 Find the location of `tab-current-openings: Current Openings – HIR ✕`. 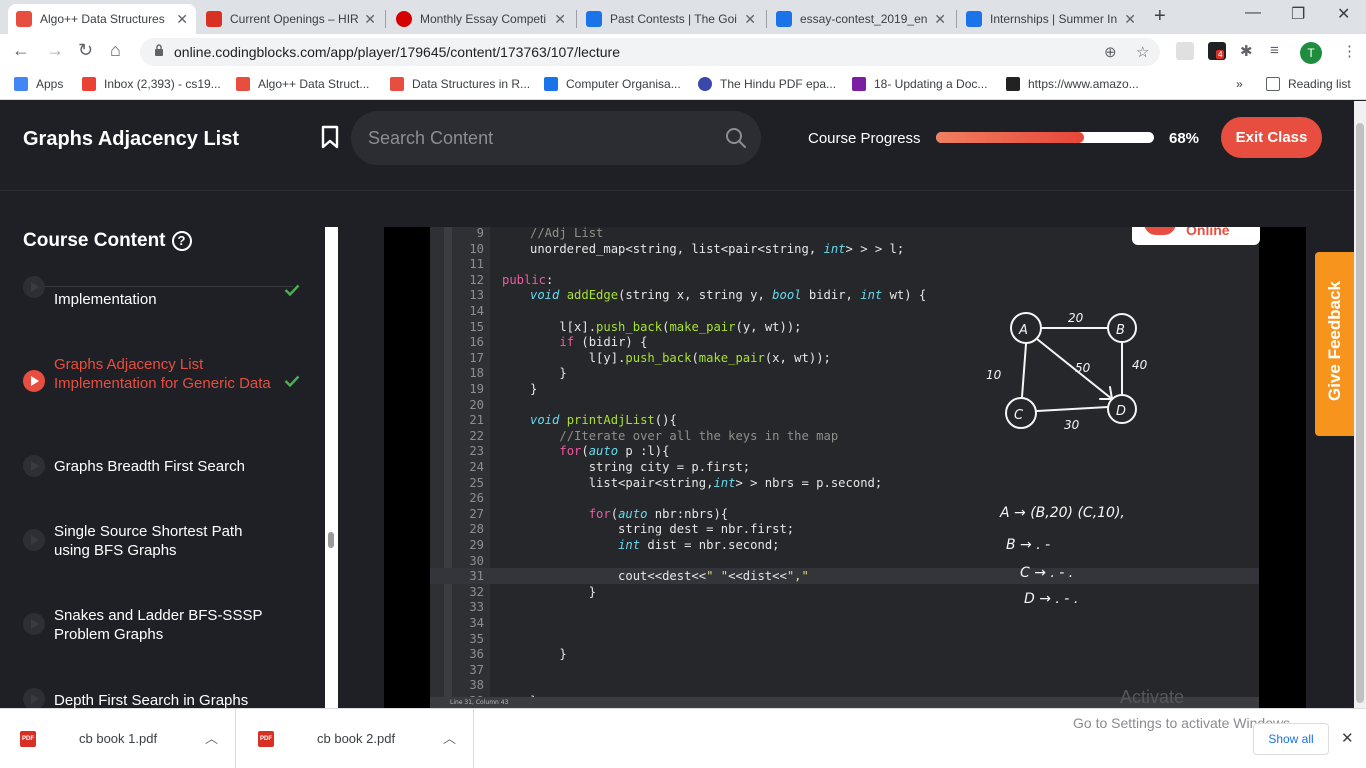

tab-current-openings: Current Openings – HIR ✕ is located at coordinates (291, 19).